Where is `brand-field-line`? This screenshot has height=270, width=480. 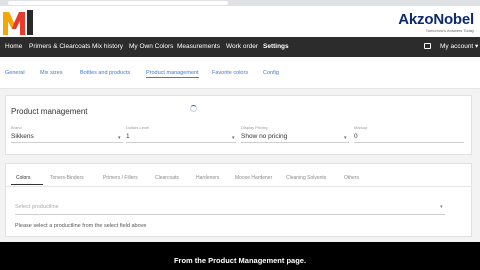 brand-field-line is located at coordinates (67, 142).